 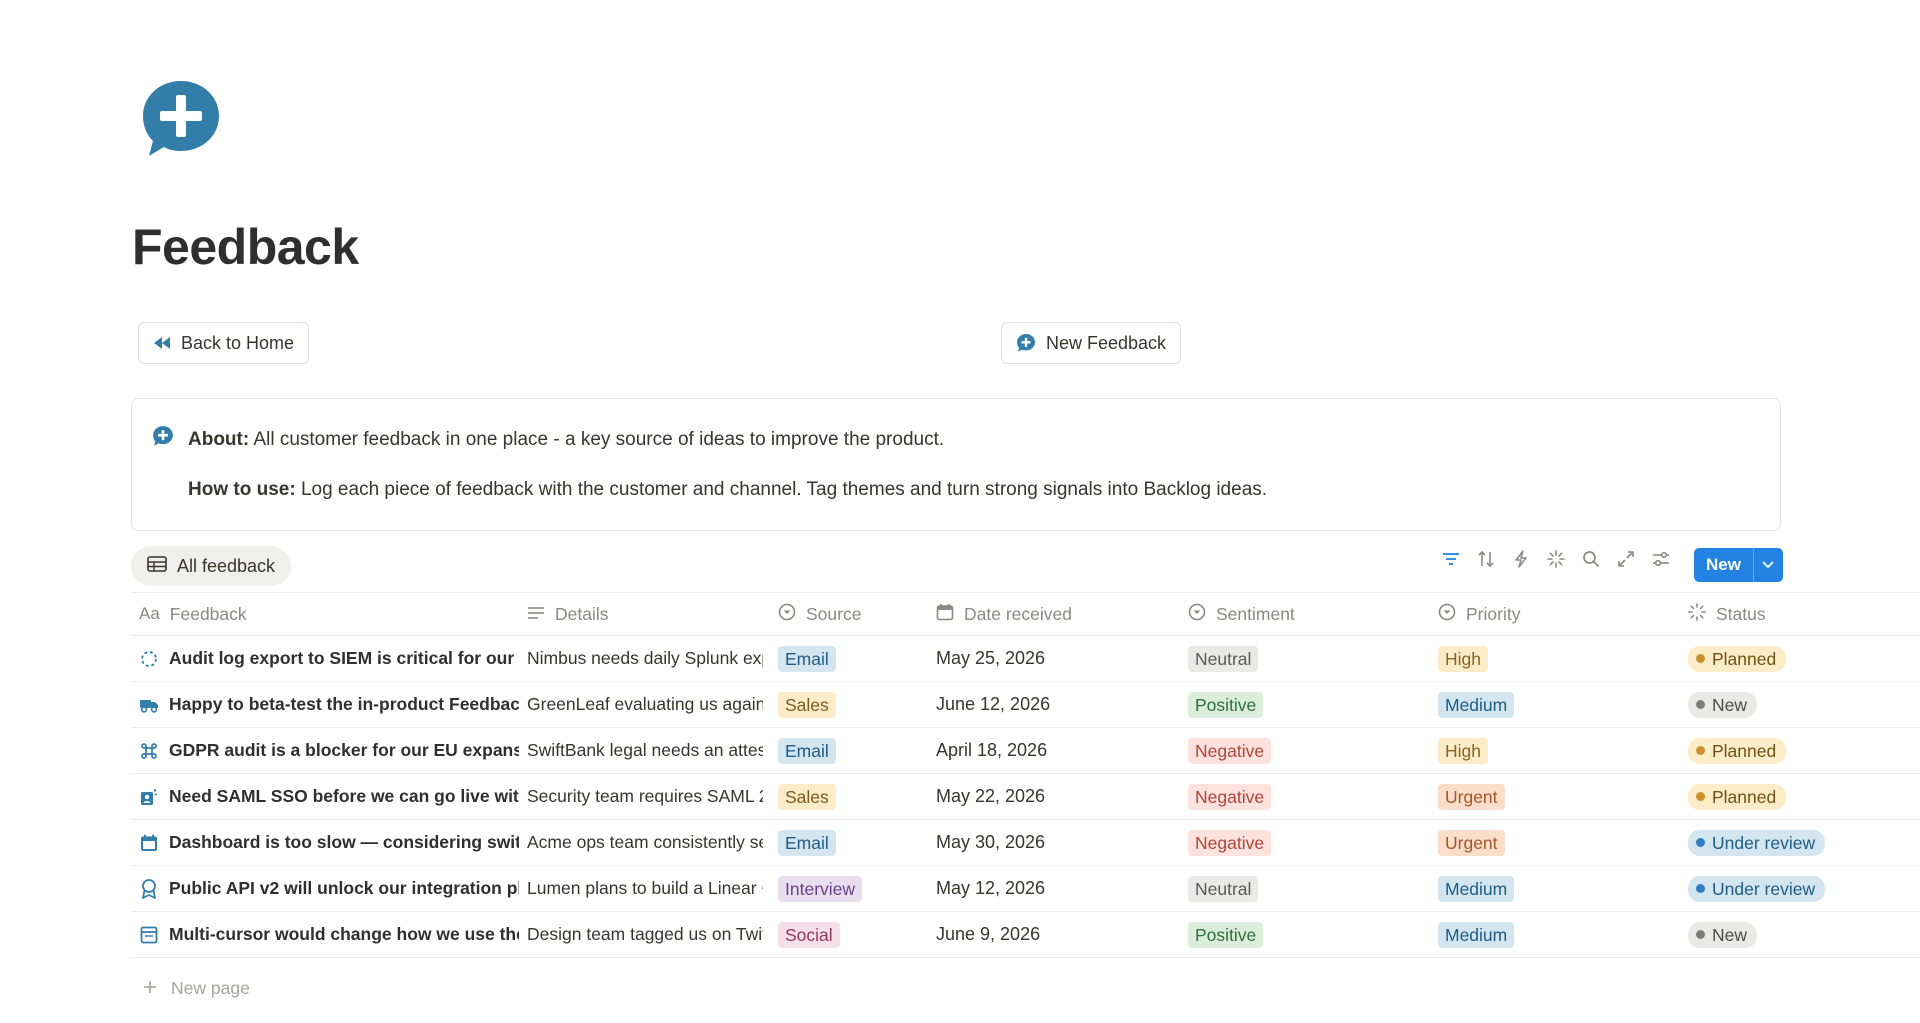 I want to click on search-icon, so click(x=1591, y=559).